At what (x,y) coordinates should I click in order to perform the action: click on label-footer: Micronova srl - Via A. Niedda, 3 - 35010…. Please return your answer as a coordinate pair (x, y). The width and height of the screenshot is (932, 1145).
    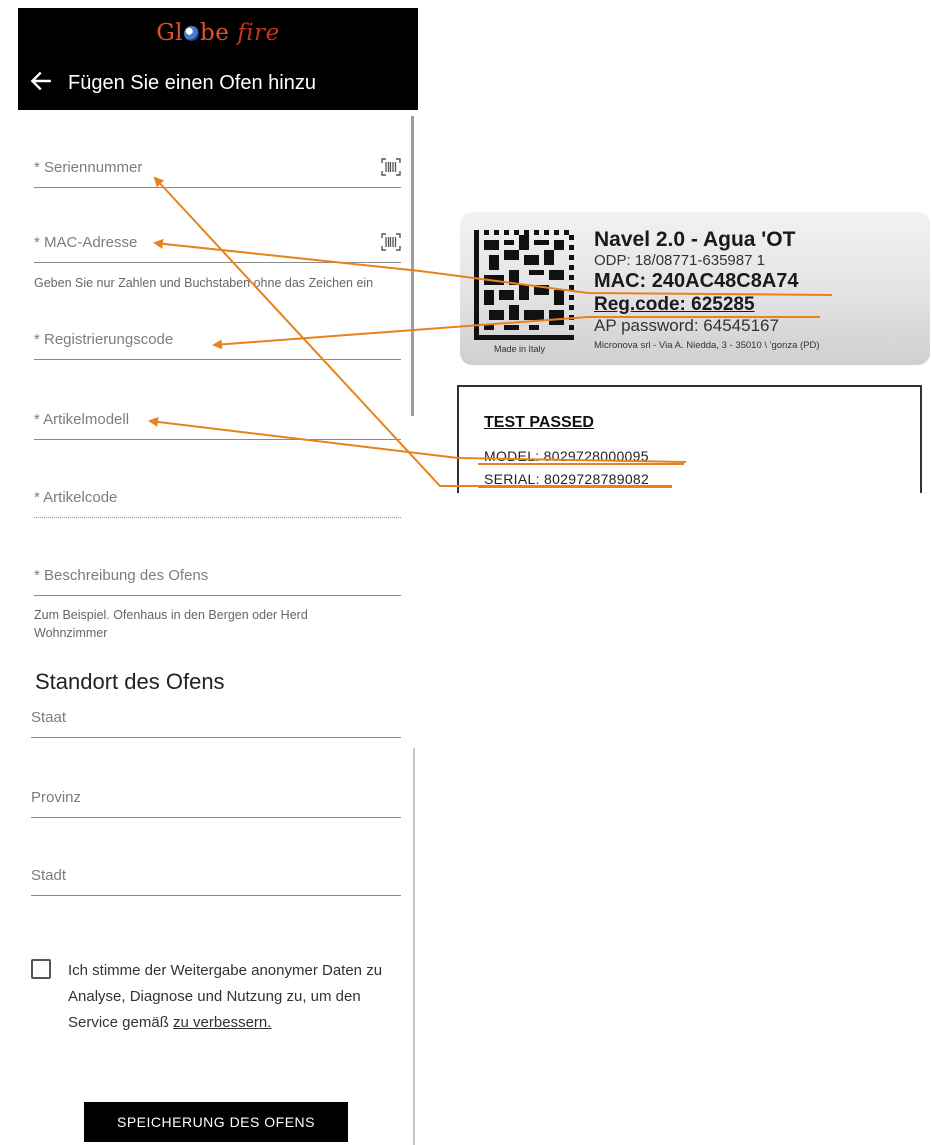
    Looking at the image, I should click on (707, 345).